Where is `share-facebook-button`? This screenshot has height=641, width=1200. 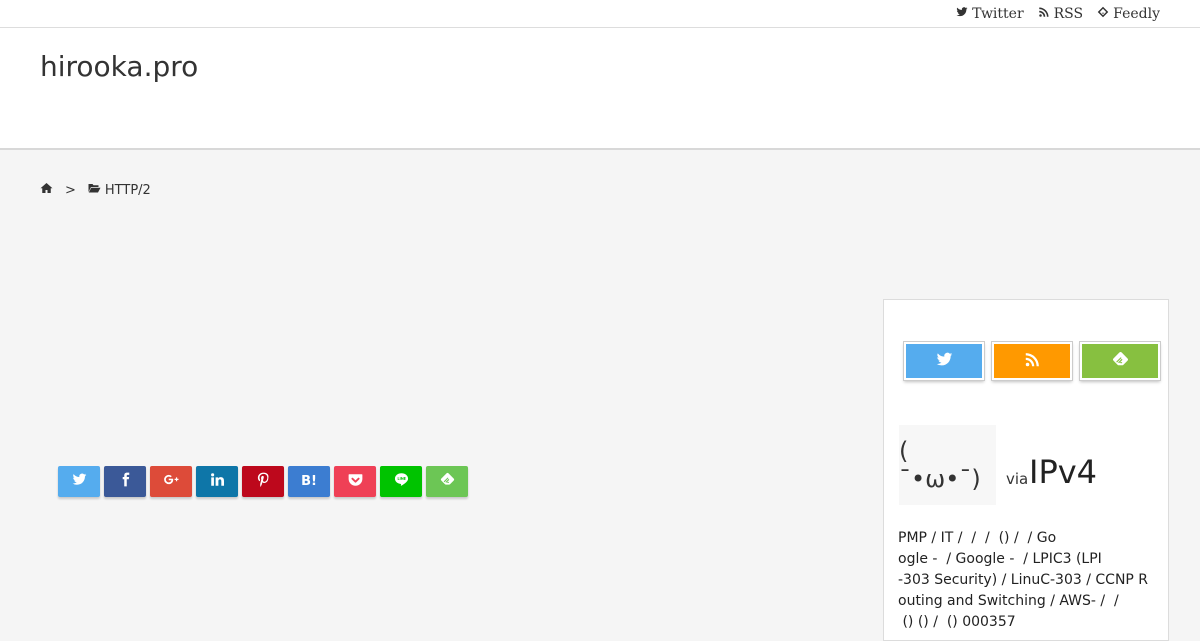 share-facebook-button is located at coordinates (125, 481).